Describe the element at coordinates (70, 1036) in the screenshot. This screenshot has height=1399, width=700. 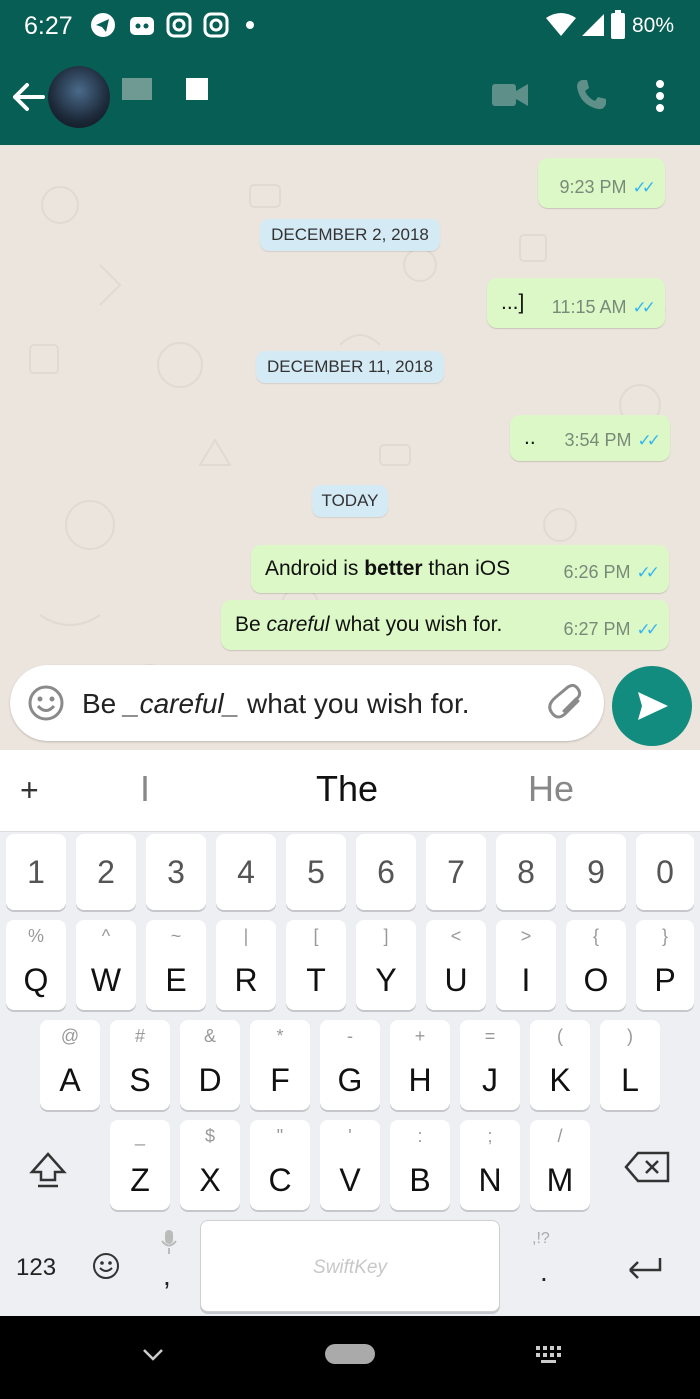
I see `key-alt-label: @` at that location.